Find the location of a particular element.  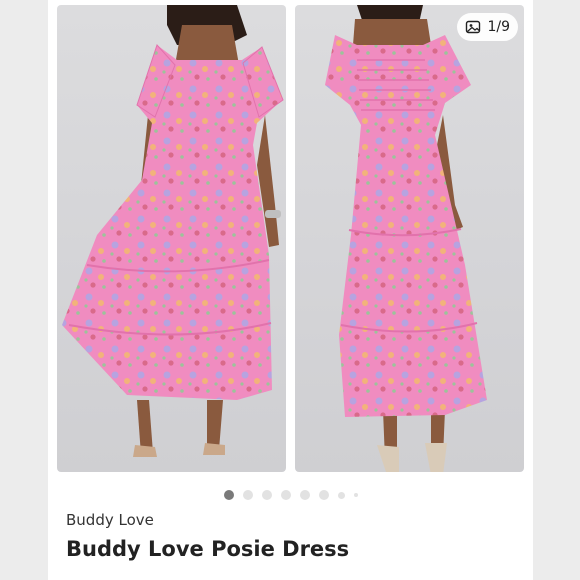

gallery-pagination is located at coordinates (290, 495).